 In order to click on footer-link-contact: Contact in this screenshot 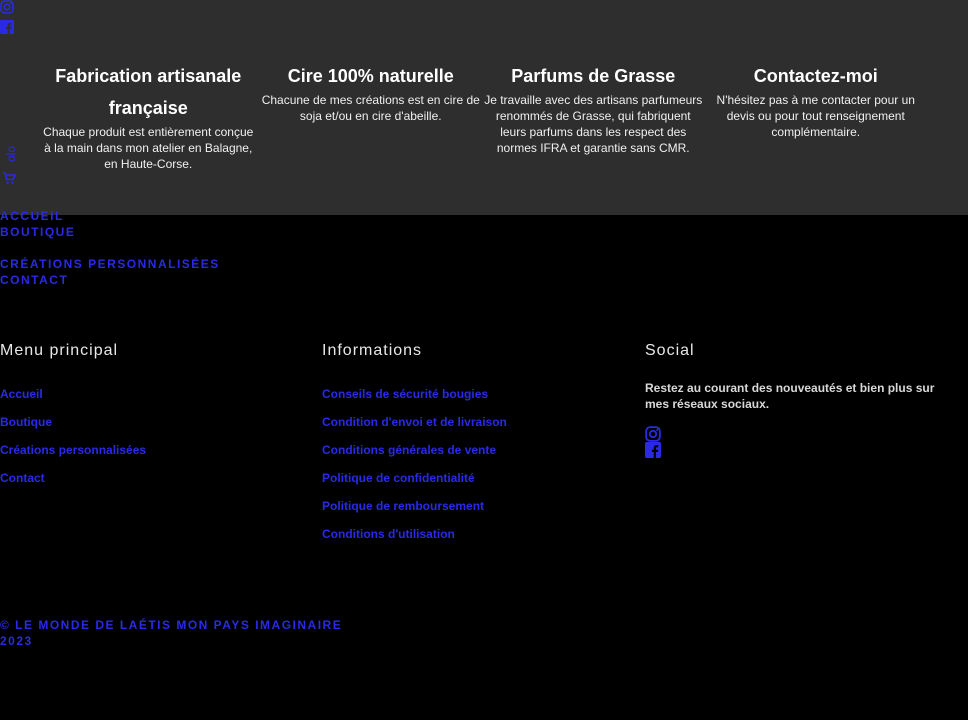, I will do `click(73, 478)`.